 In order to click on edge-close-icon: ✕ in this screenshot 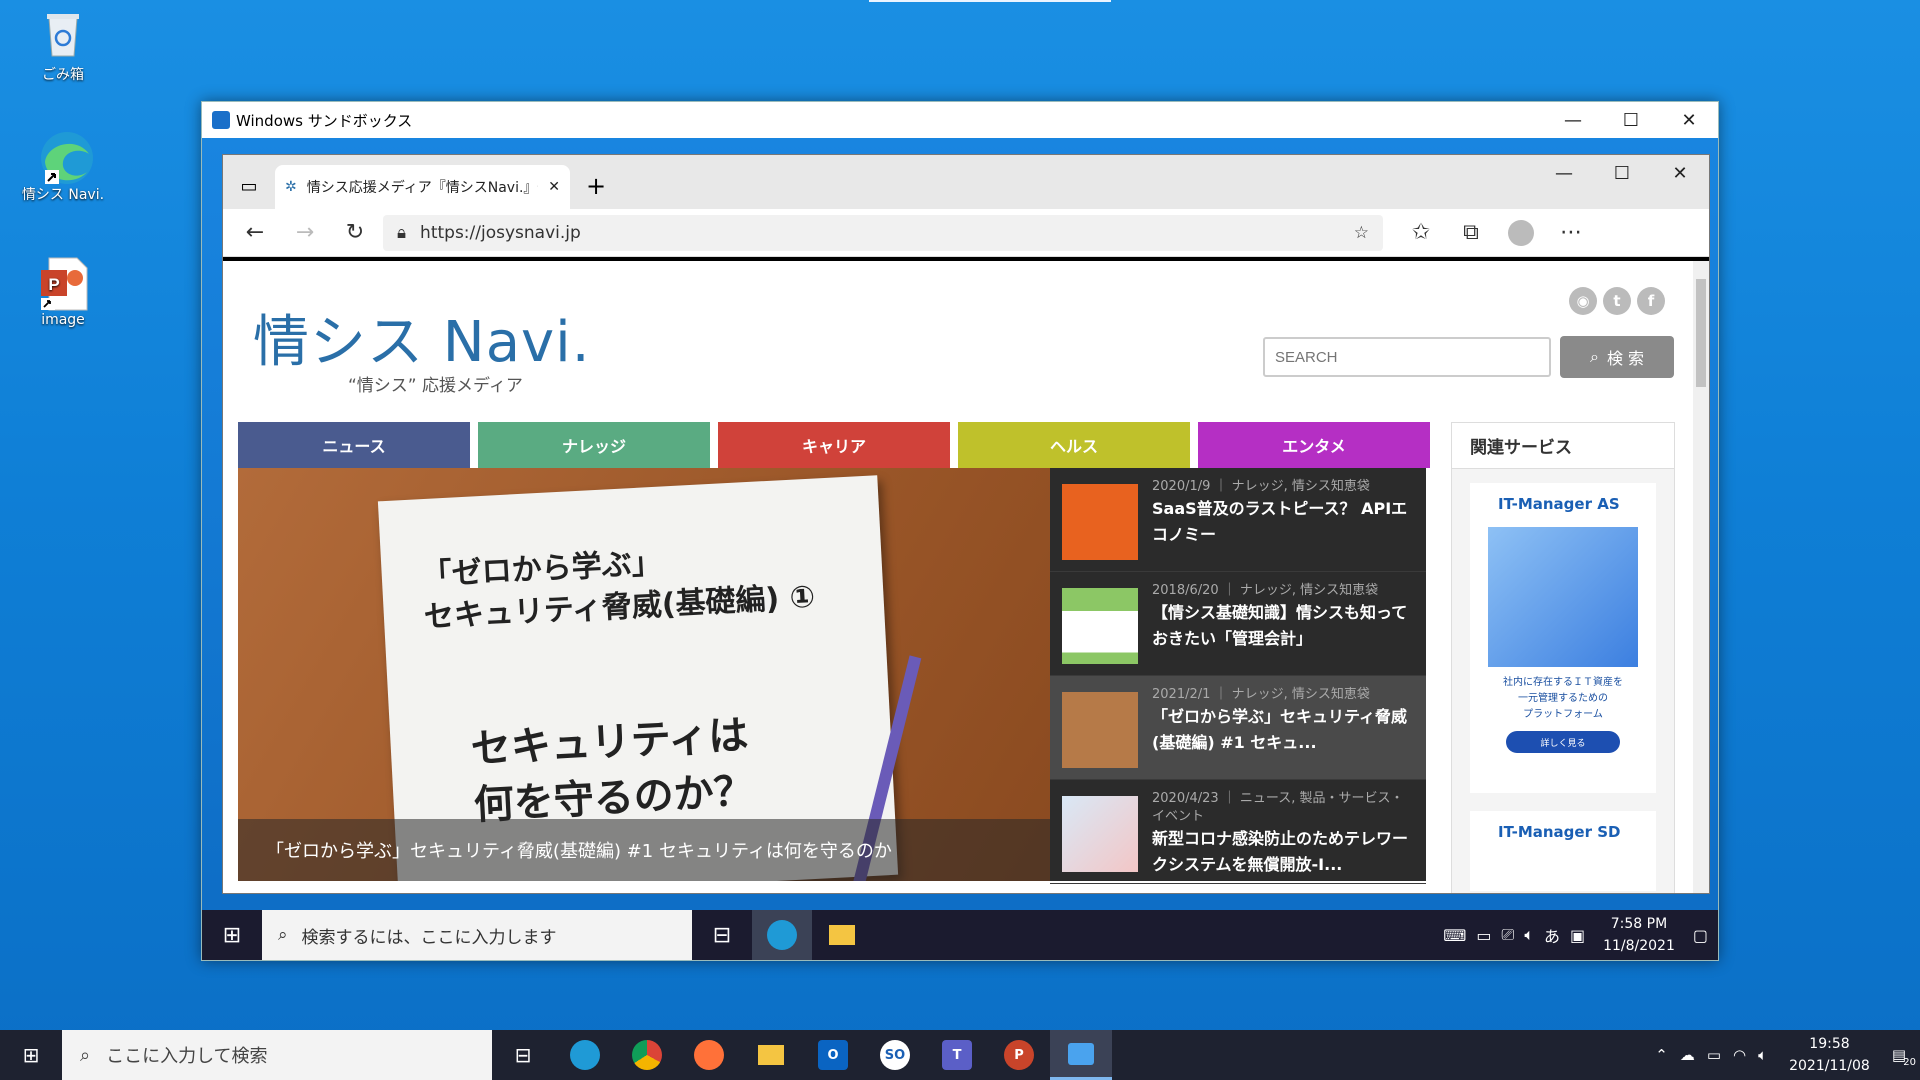, I will do `click(1680, 173)`.